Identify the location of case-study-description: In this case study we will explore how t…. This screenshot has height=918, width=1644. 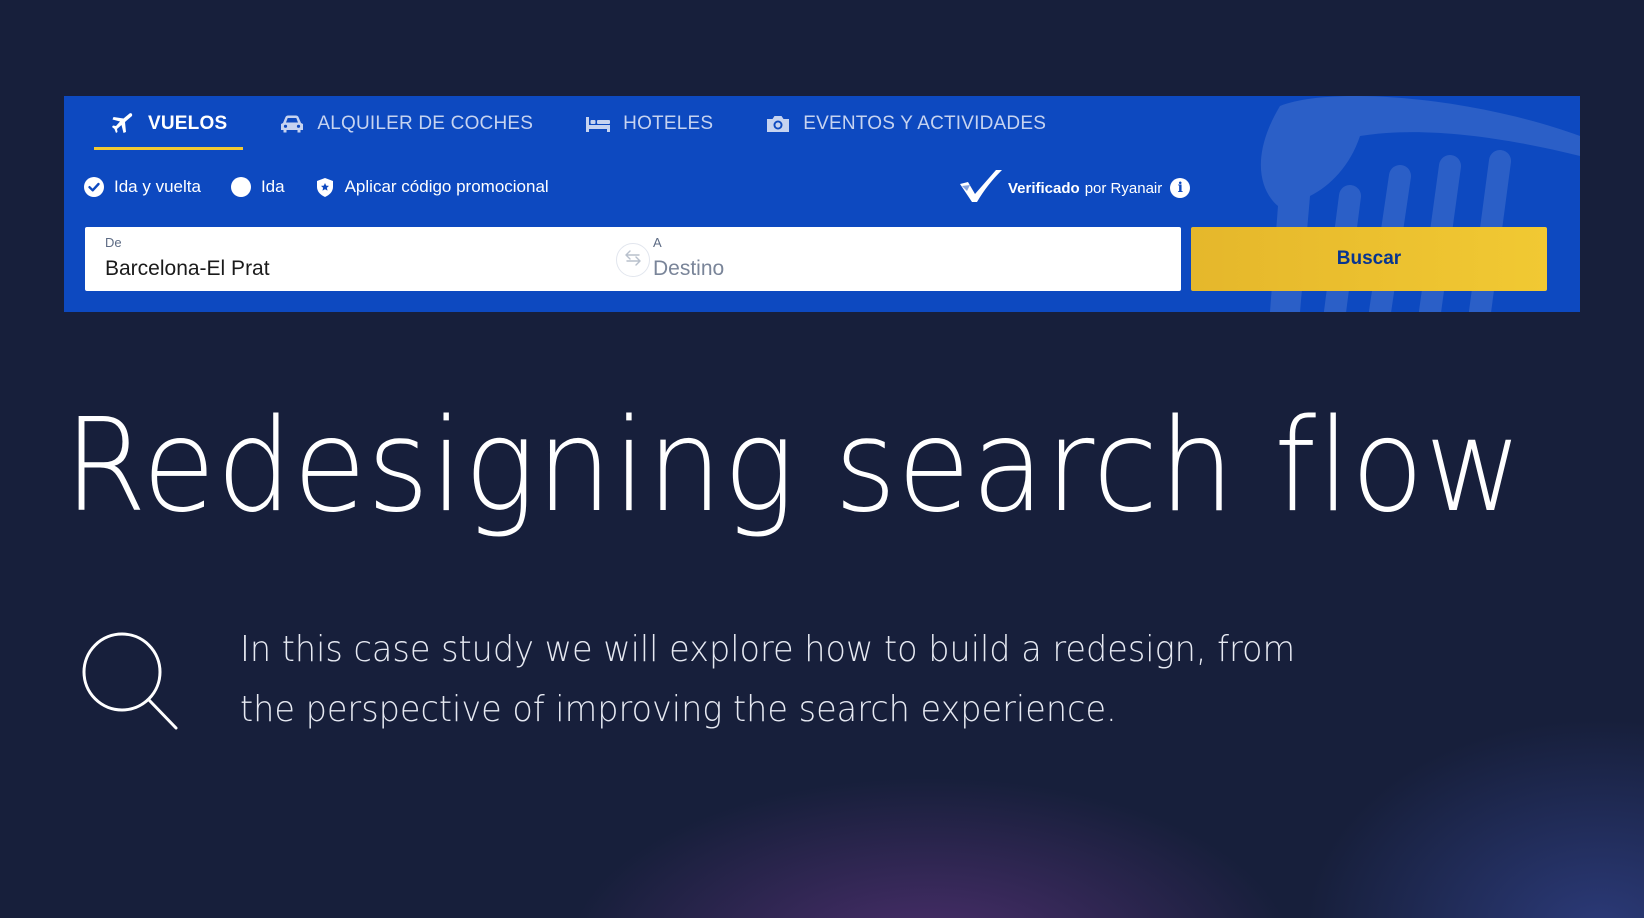
(768, 679).